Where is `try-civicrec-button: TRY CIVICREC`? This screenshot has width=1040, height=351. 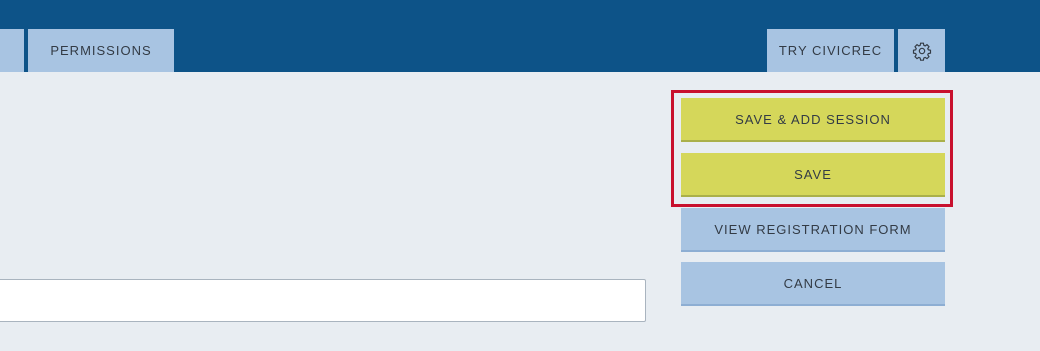 try-civicrec-button: TRY CIVICREC is located at coordinates (830, 50).